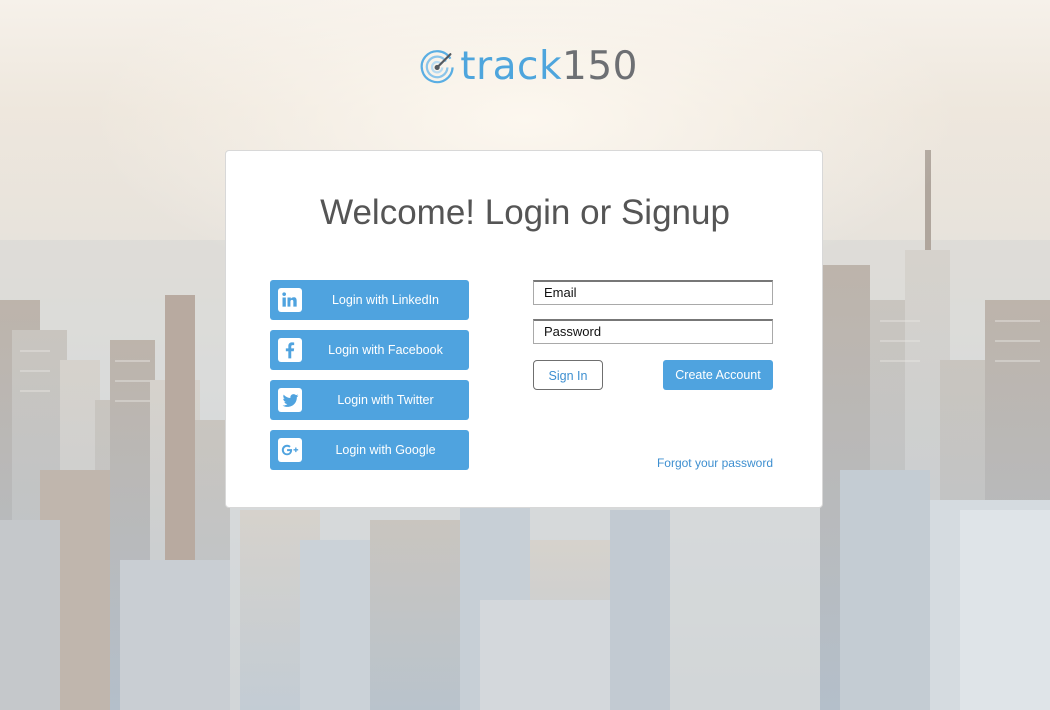  What do you see at coordinates (718, 375) in the screenshot?
I see `create-account-button: Create Account` at bounding box center [718, 375].